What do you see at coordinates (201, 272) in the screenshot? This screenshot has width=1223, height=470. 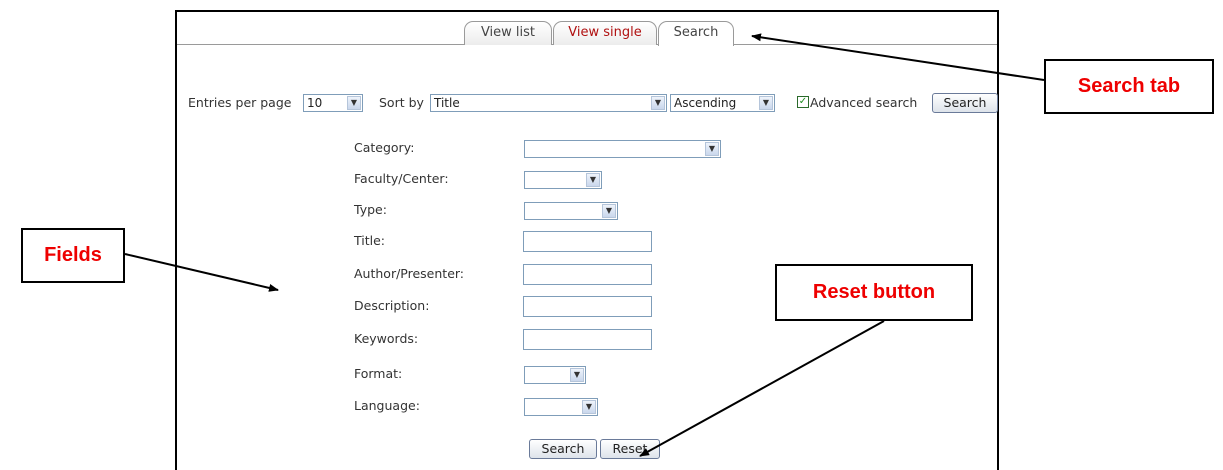 I see `arrow-to-fields` at bounding box center [201, 272].